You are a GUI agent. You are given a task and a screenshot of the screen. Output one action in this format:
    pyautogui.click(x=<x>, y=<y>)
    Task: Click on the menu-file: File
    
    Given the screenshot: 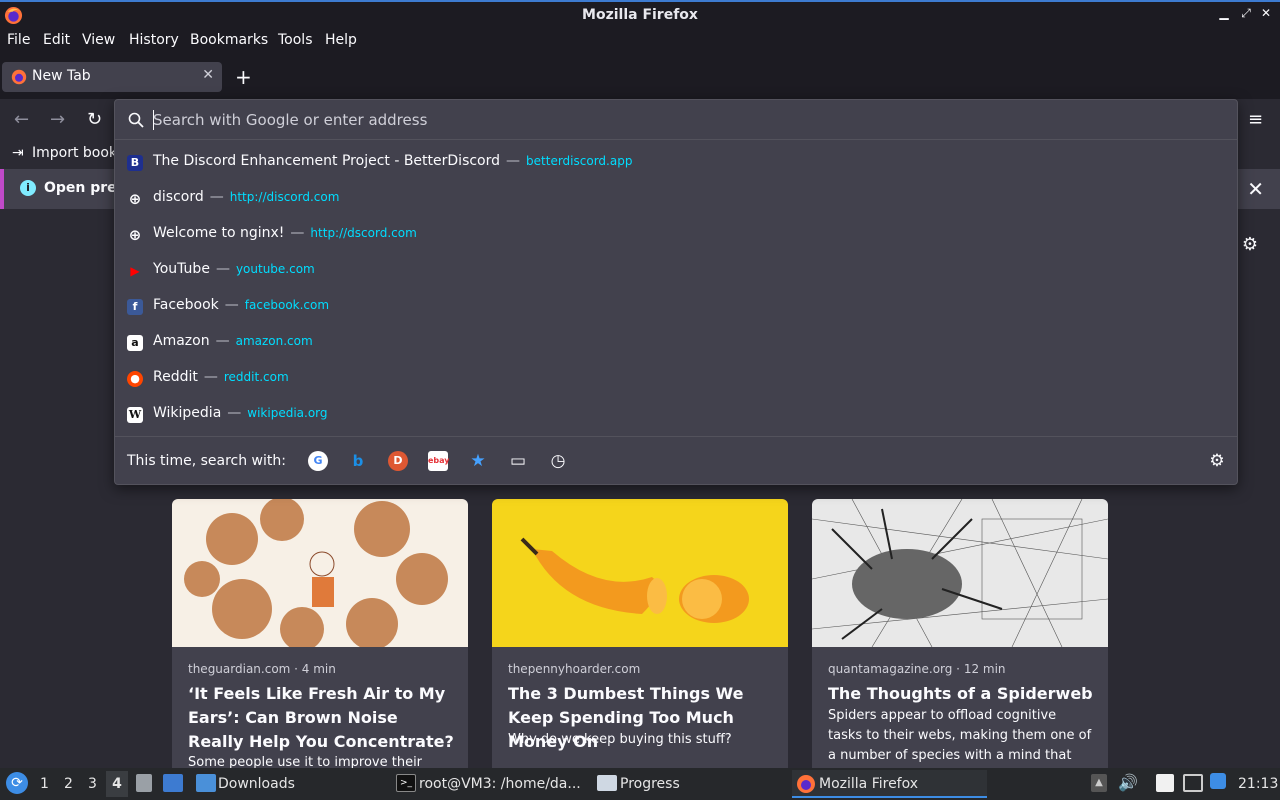 What is the action you would take?
    pyautogui.click(x=18, y=40)
    